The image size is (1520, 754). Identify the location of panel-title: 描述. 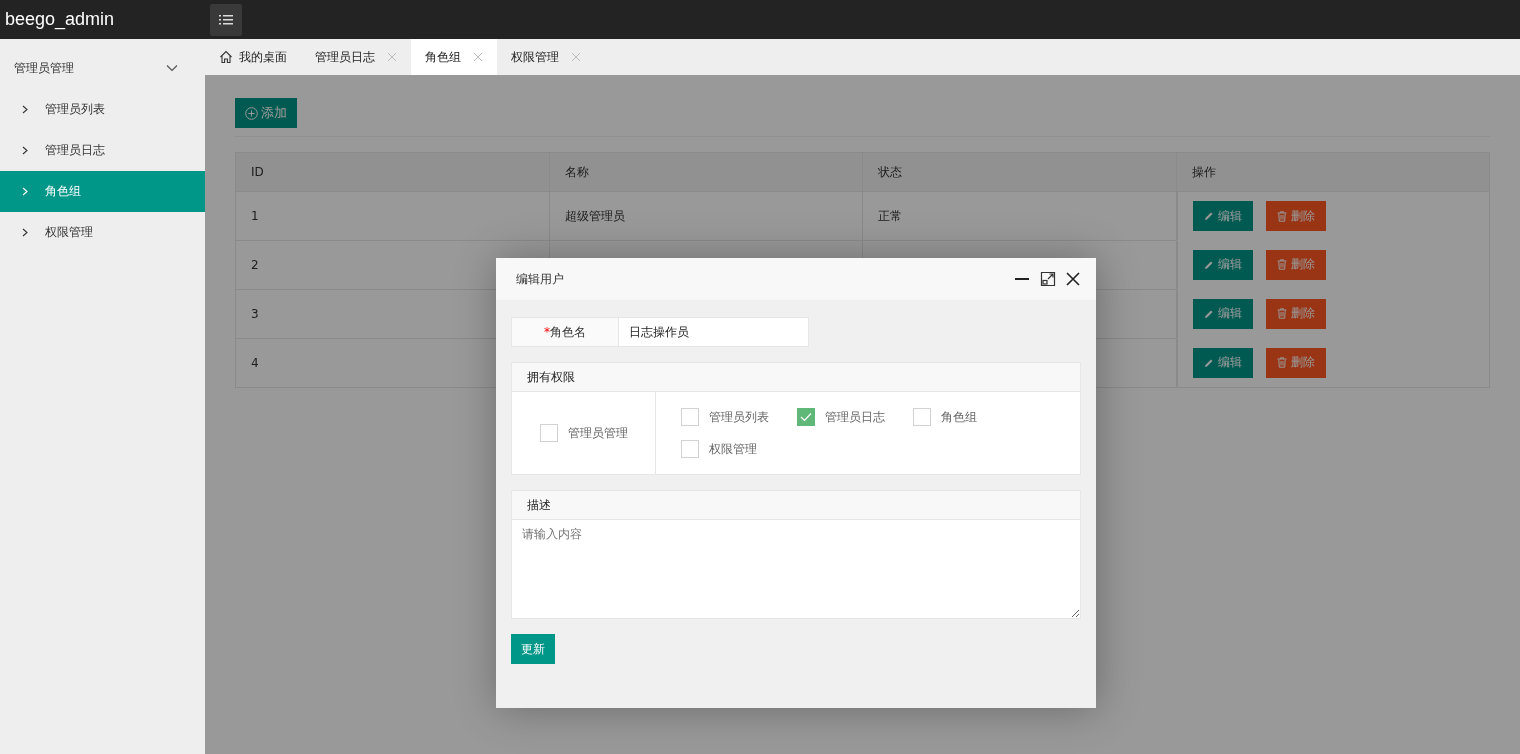
(796, 505).